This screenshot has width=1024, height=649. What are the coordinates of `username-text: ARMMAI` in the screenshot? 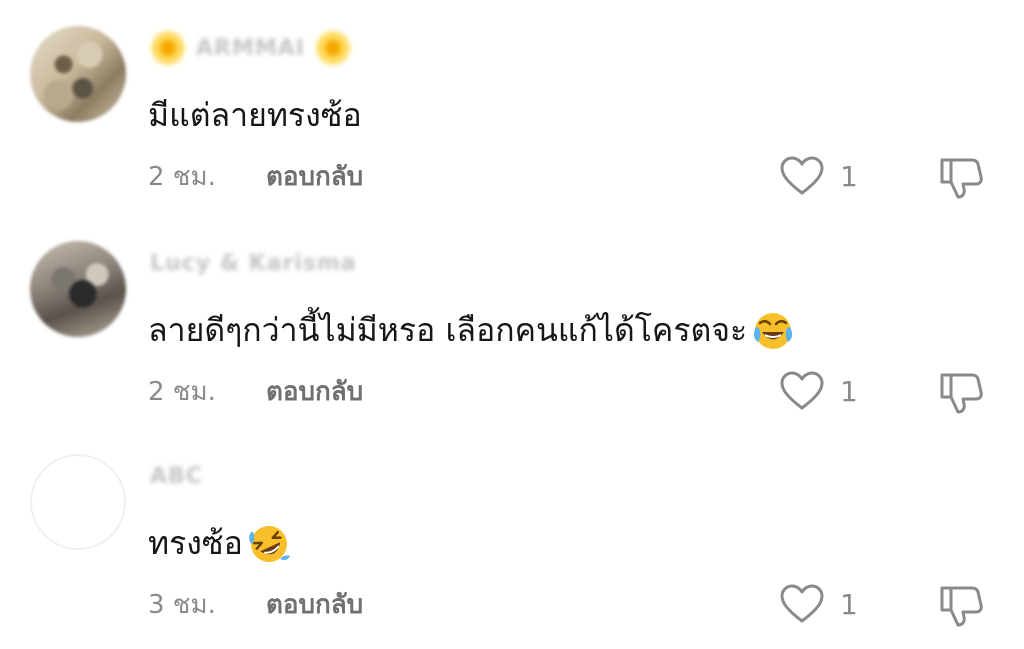 It's located at (250, 48).